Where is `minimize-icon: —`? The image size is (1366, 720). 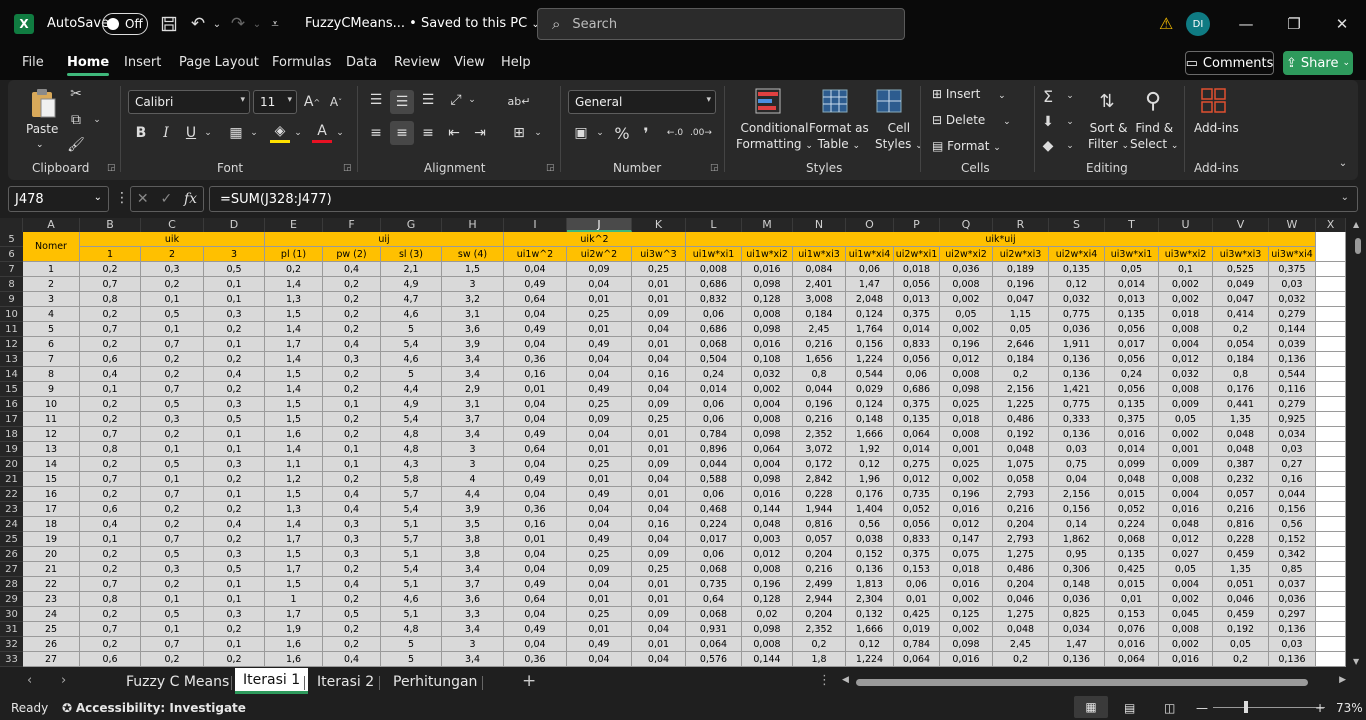 minimize-icon: — is located at coordinates (1246, 24).